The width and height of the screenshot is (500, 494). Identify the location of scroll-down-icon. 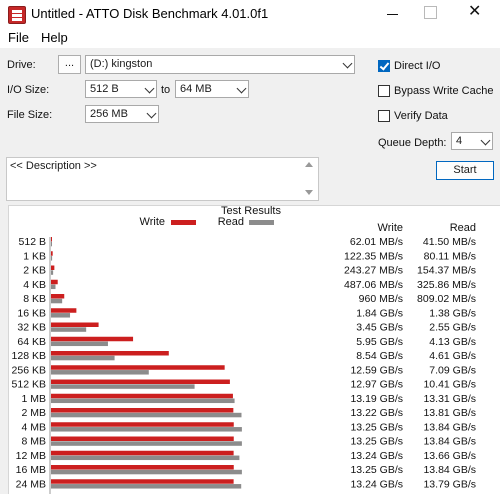
(309, 192).